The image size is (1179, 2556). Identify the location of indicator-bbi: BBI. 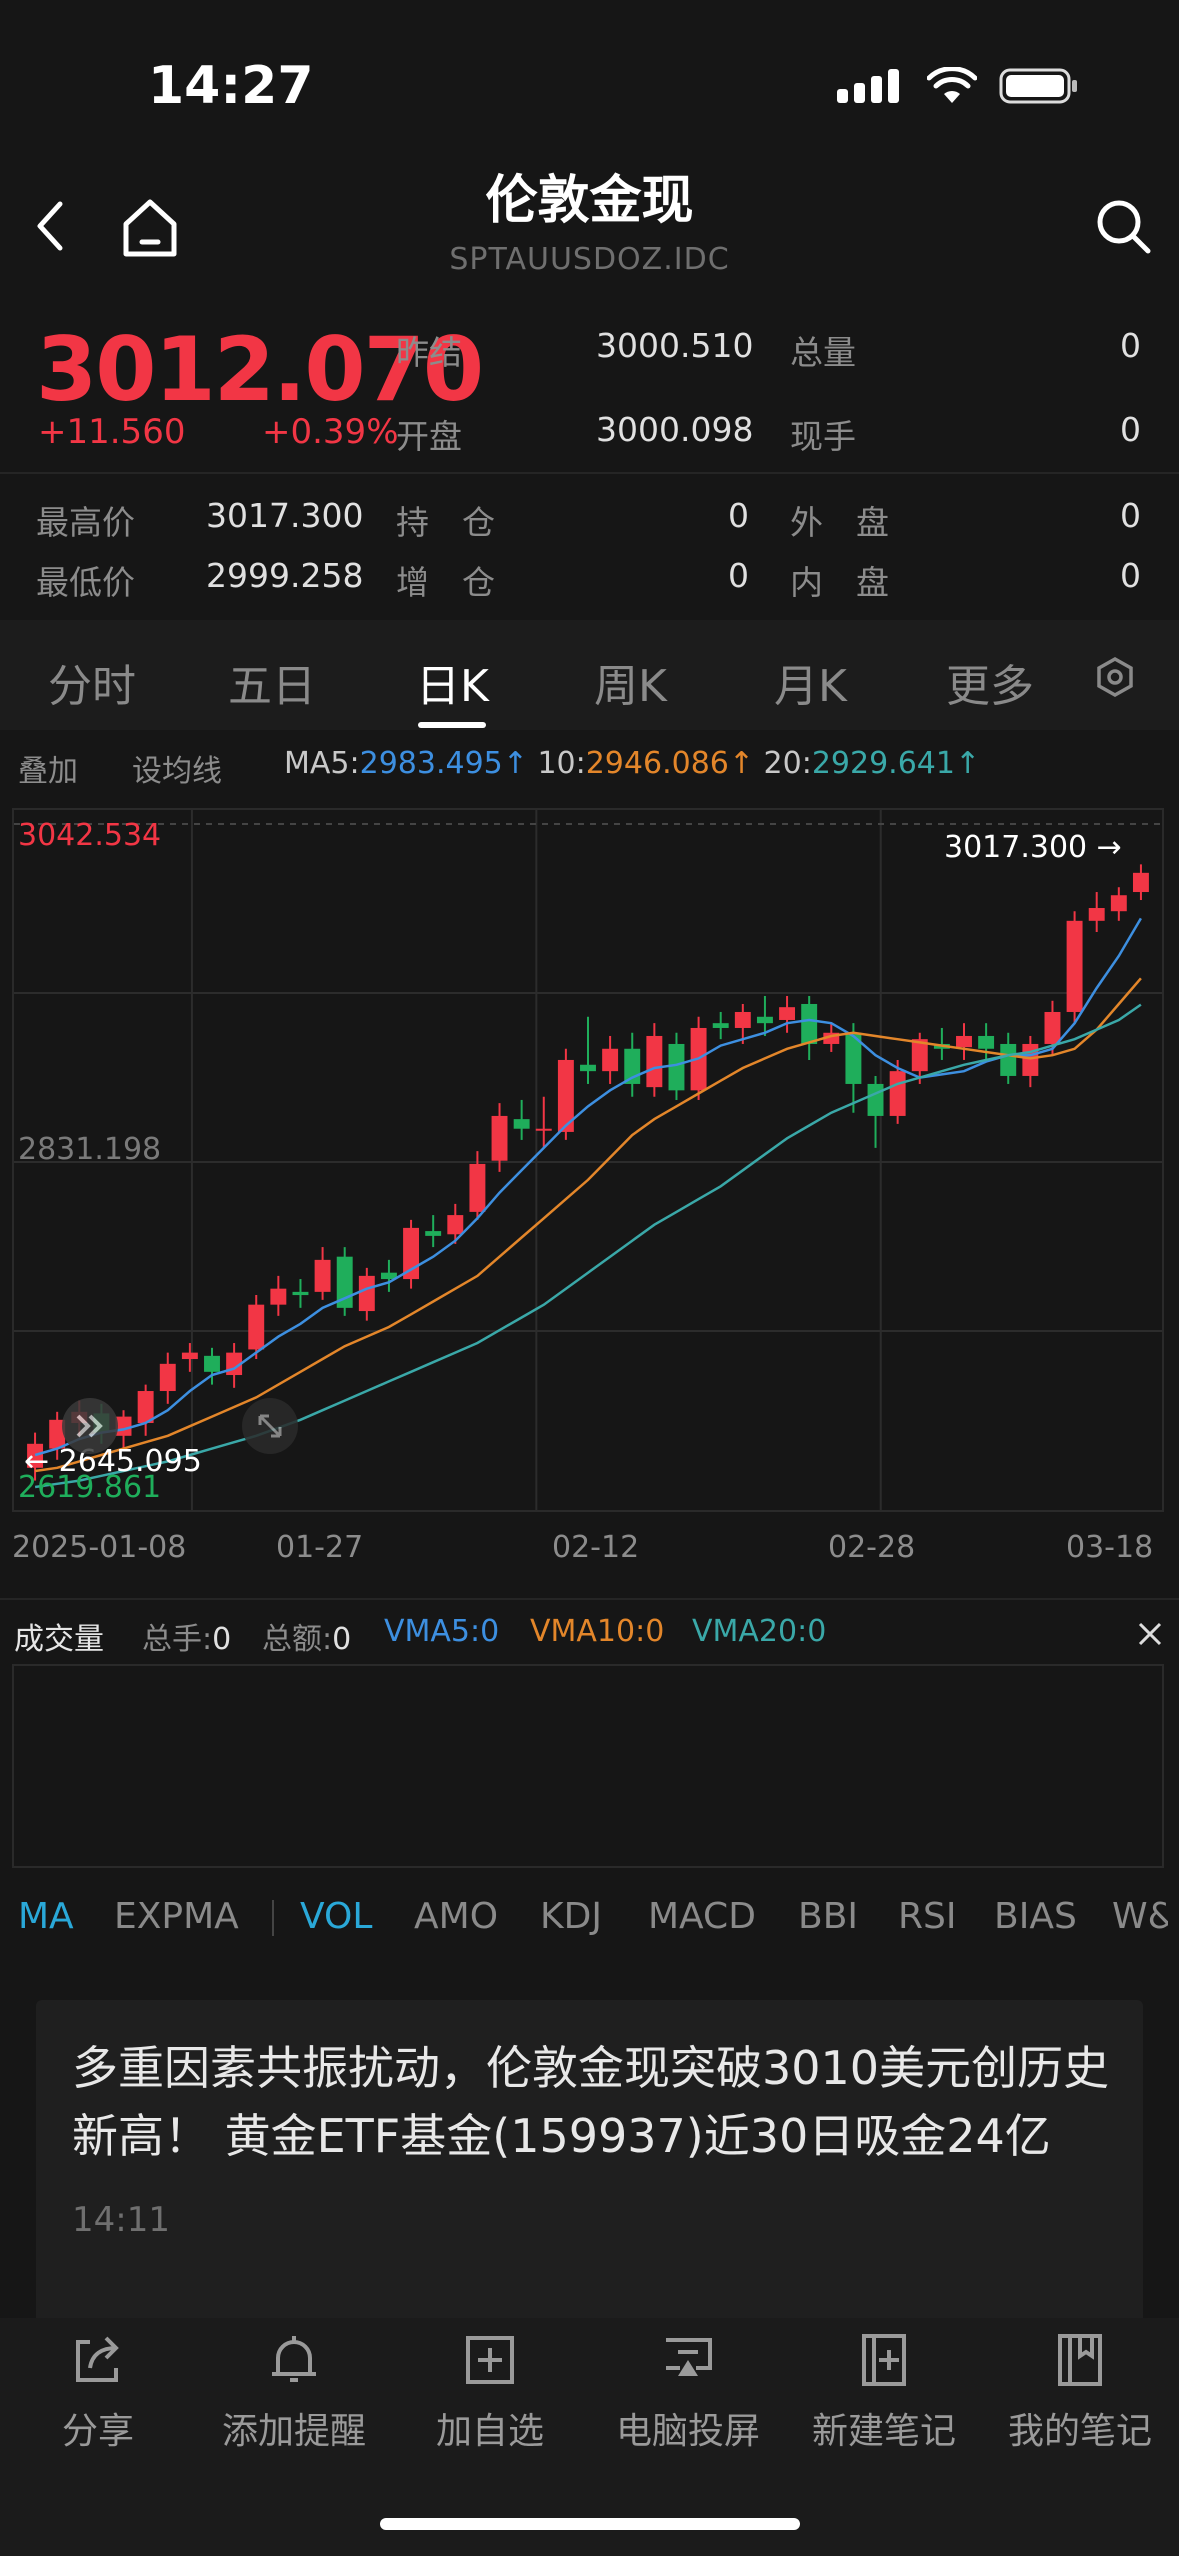
(828, 1916).